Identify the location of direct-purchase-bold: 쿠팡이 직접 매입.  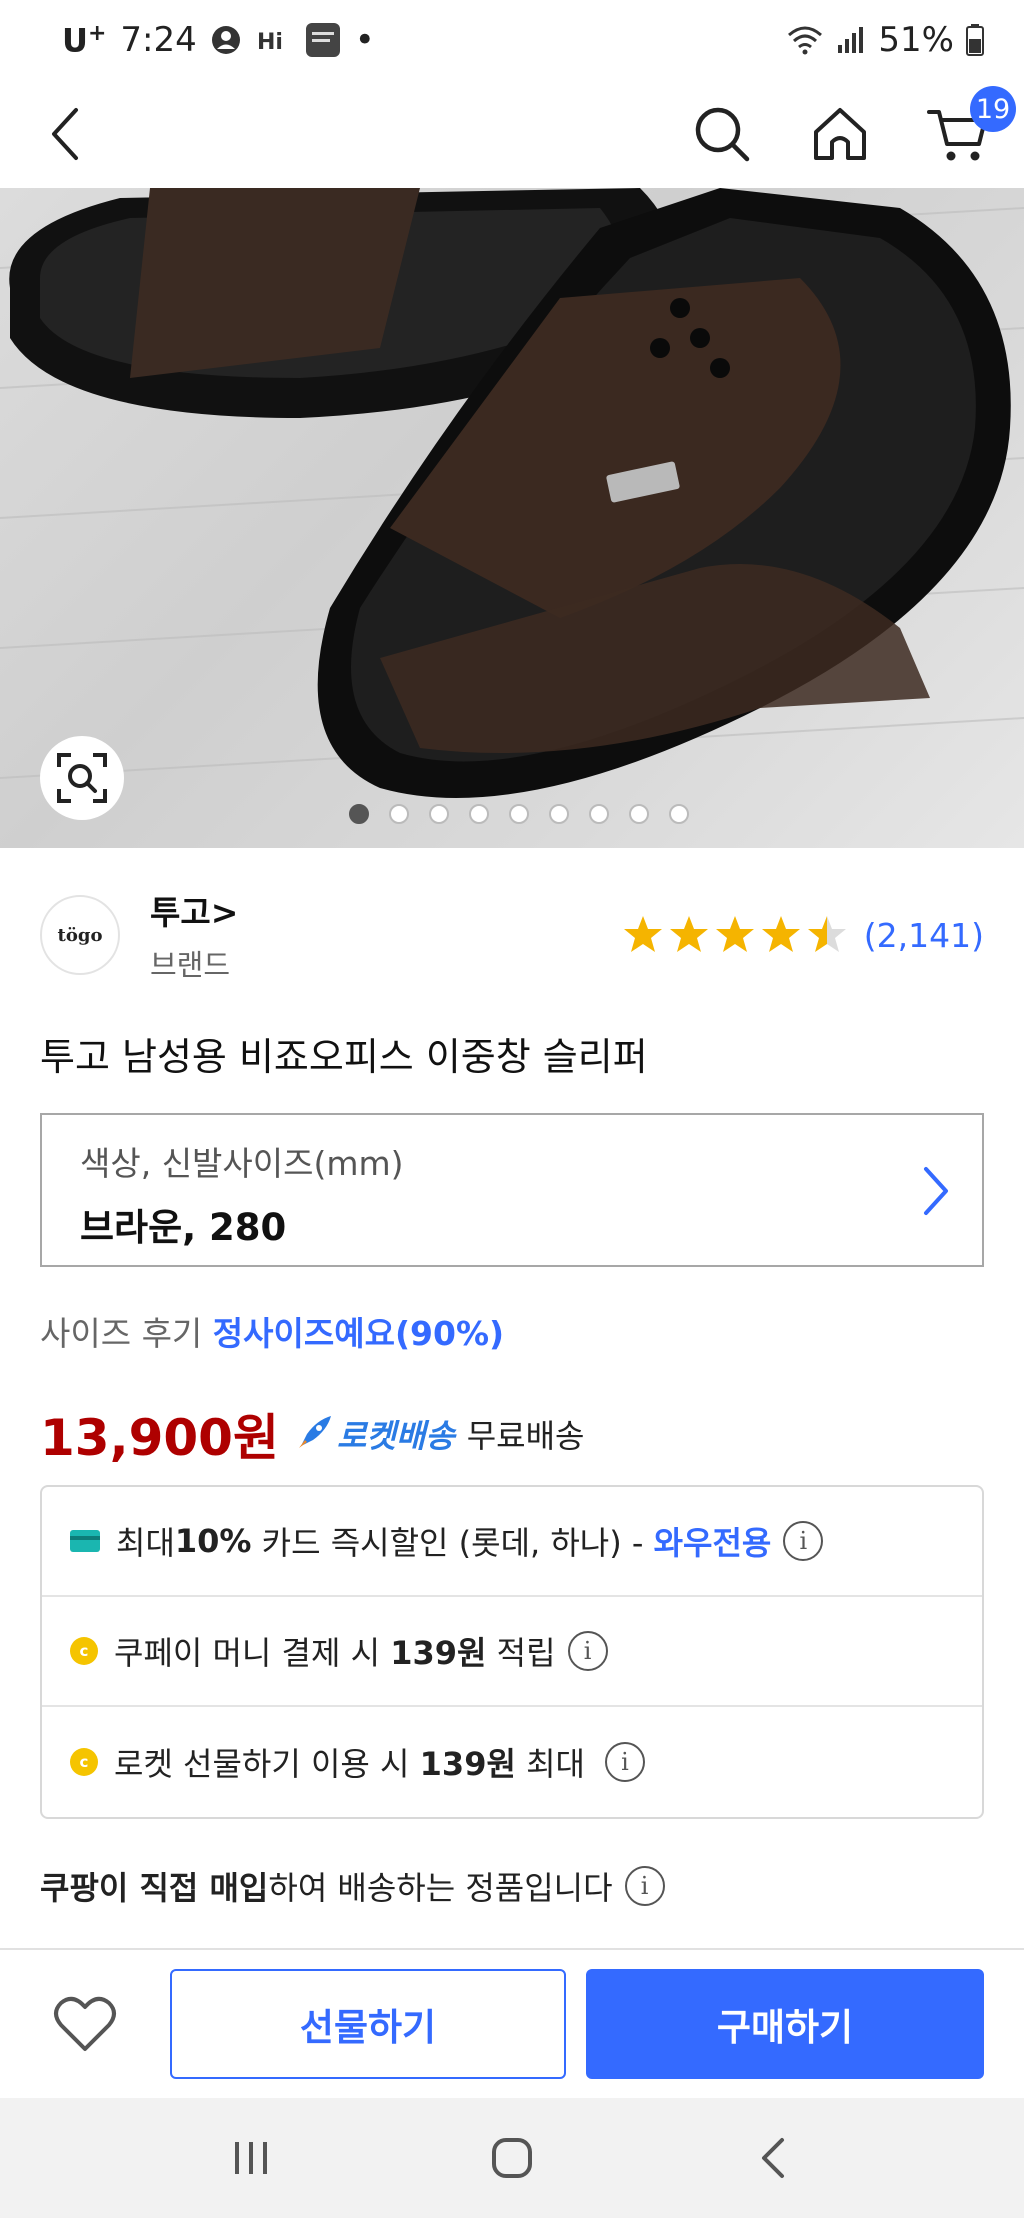
(154, 1888).